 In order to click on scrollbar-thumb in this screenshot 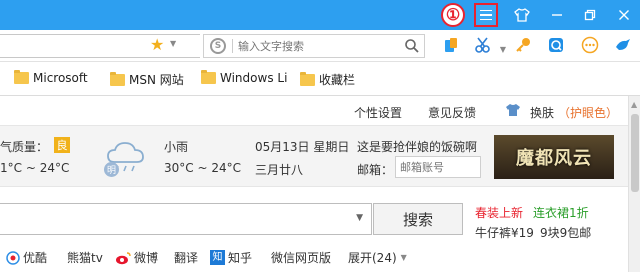, I will do `click(635, 153)`.